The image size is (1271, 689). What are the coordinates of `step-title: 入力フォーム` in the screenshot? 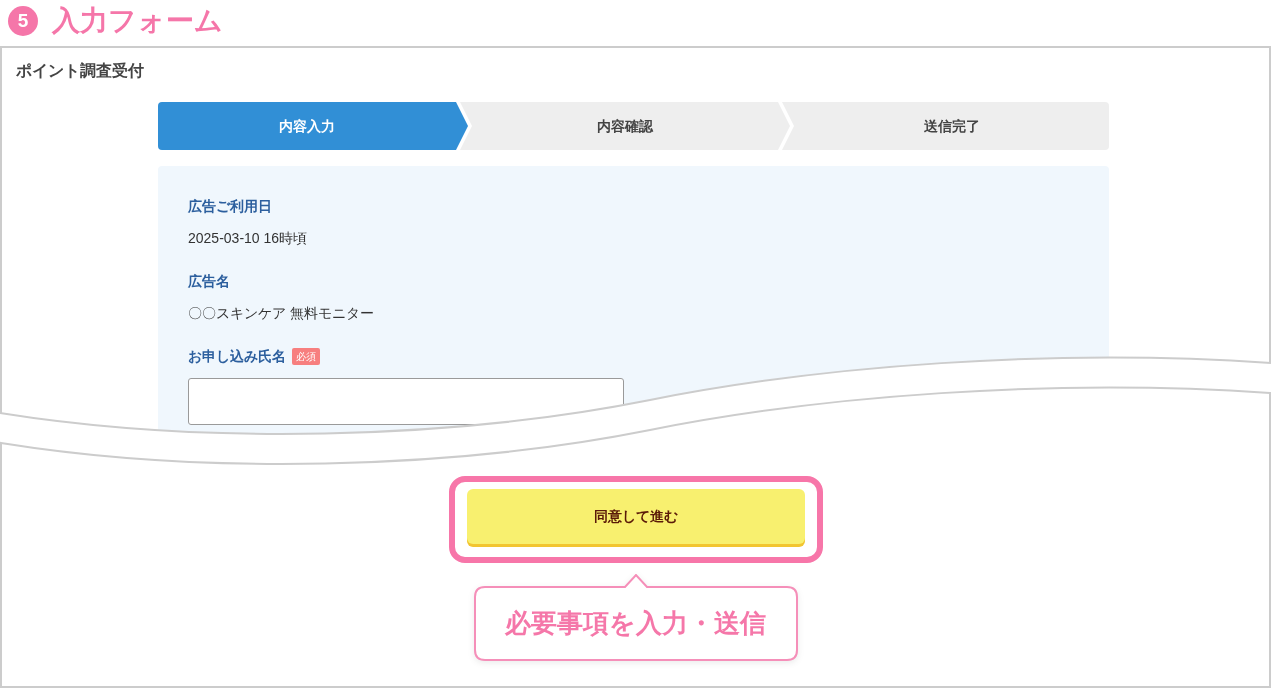 It's located at (137, 21).